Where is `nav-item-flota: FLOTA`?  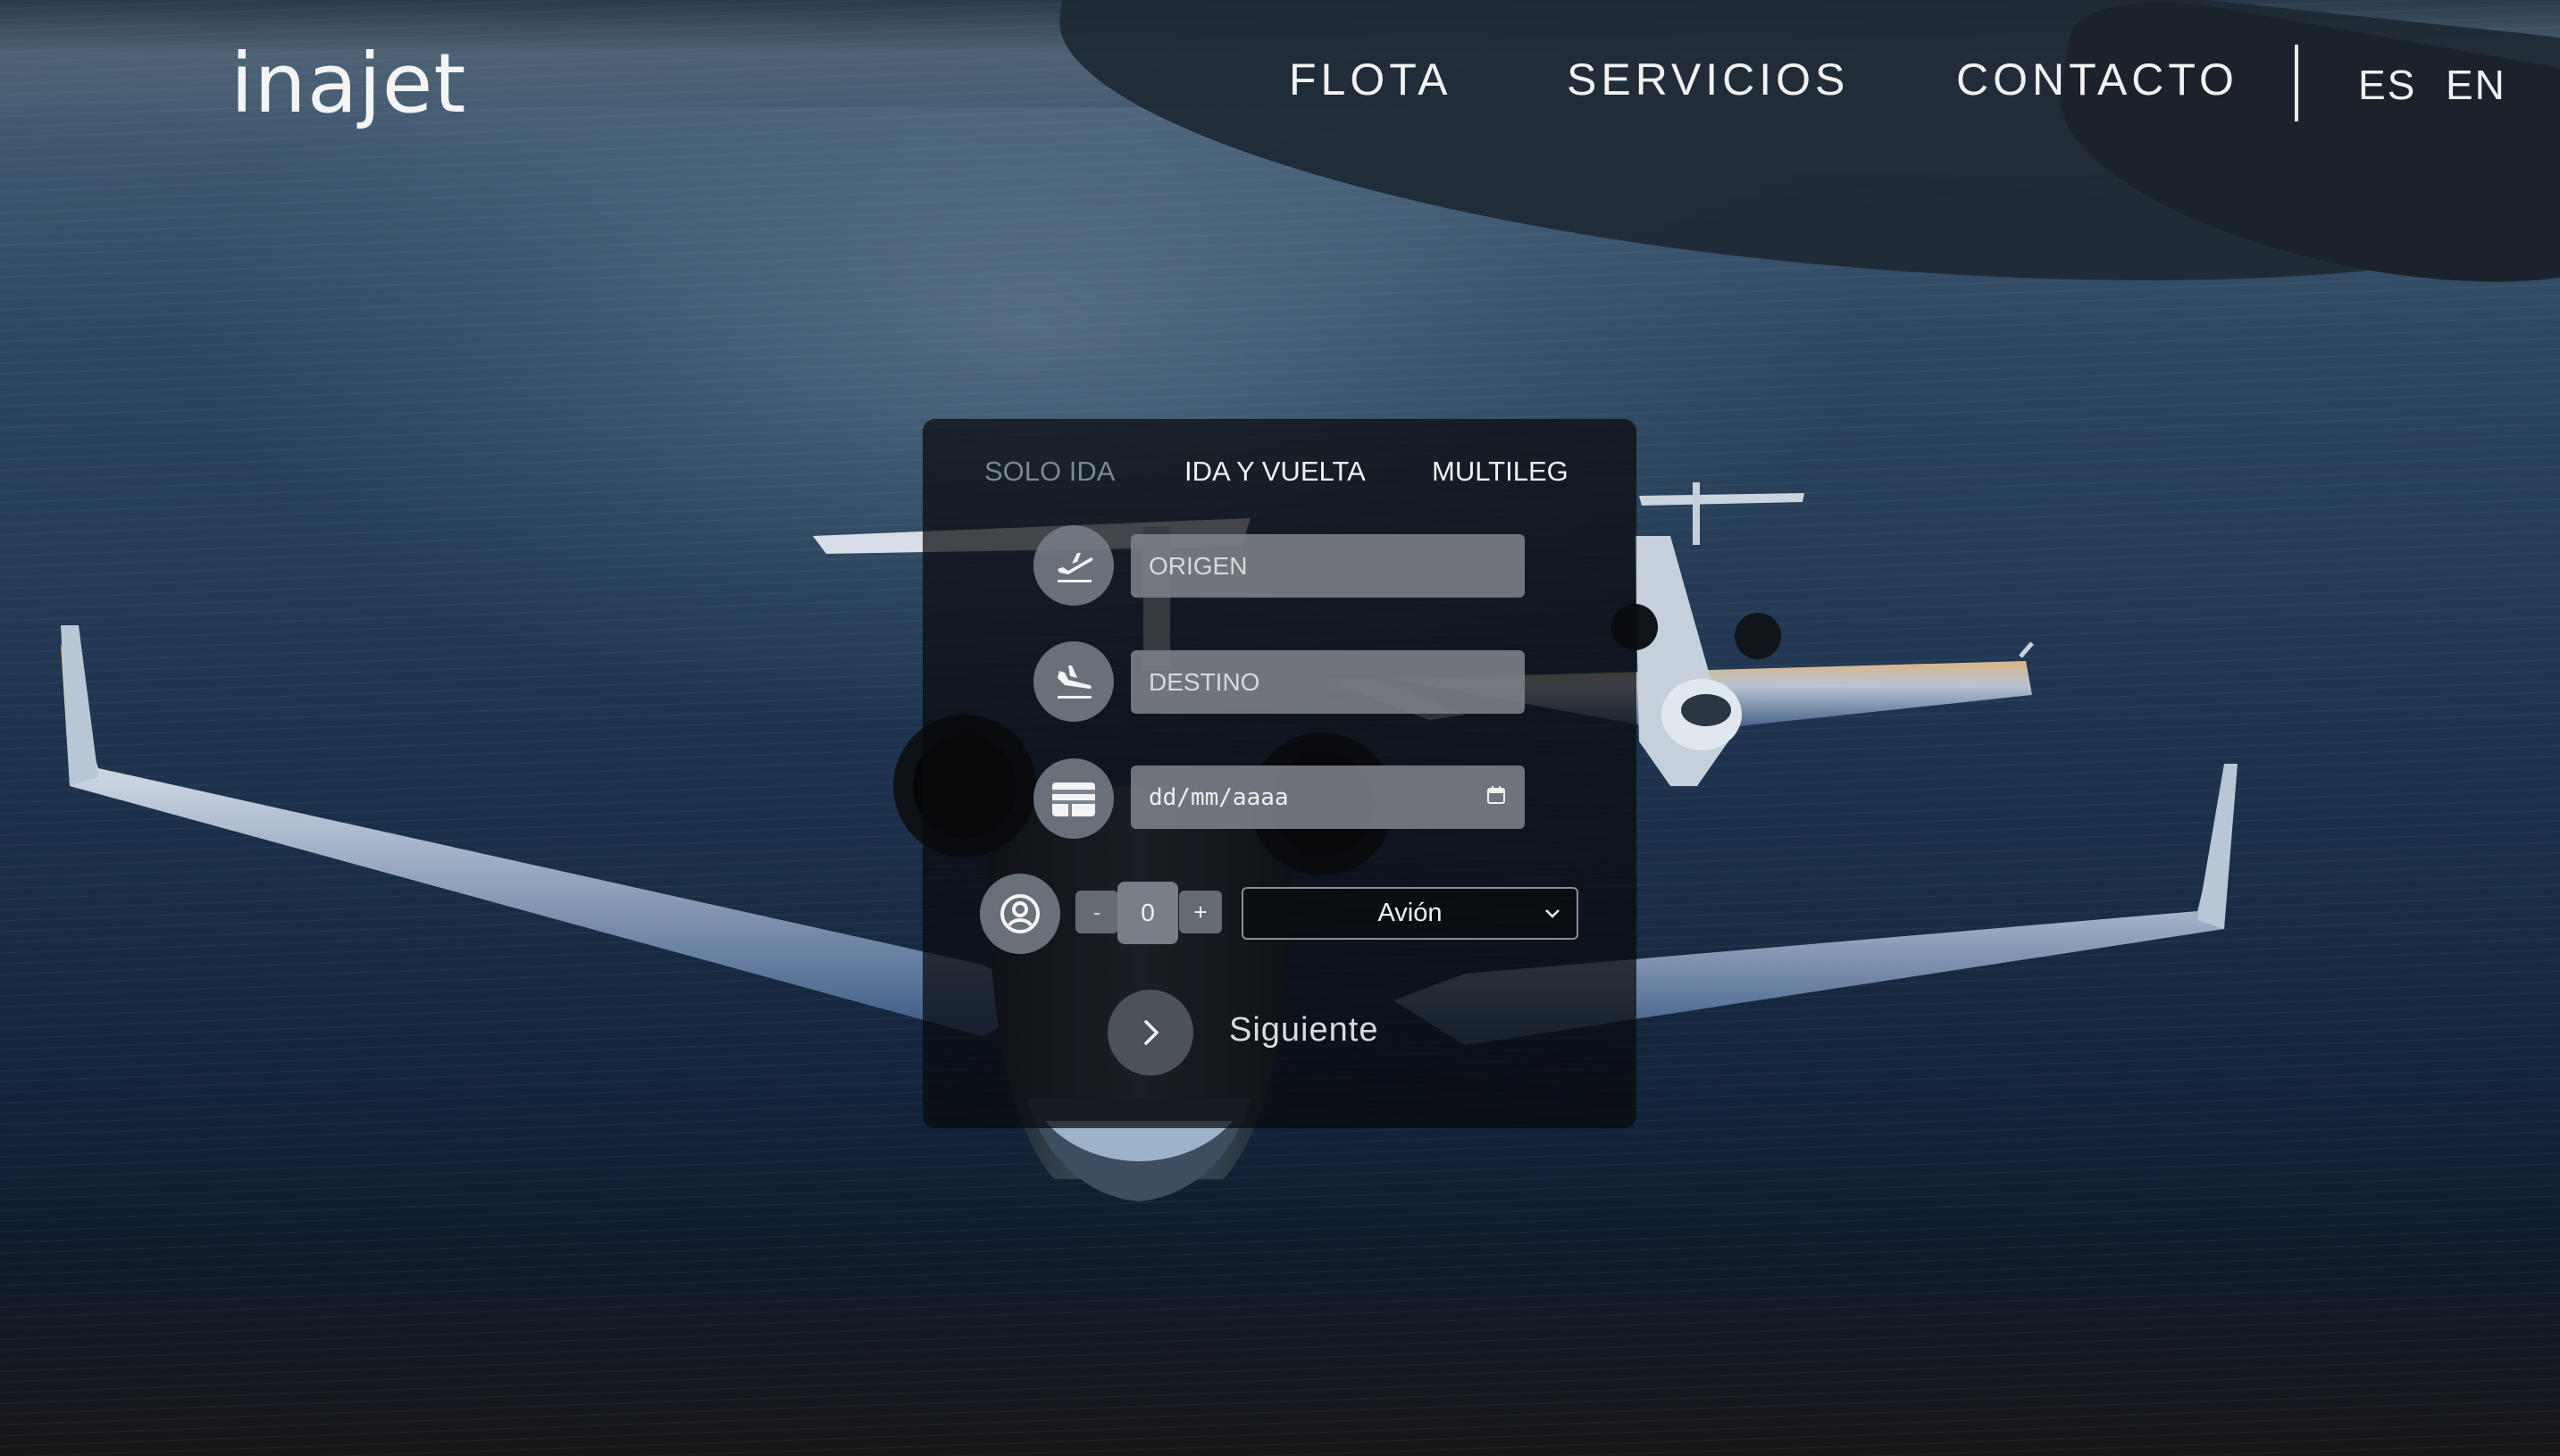
nav-item-flota: FLOTA is located at coordinates (1371, 79).